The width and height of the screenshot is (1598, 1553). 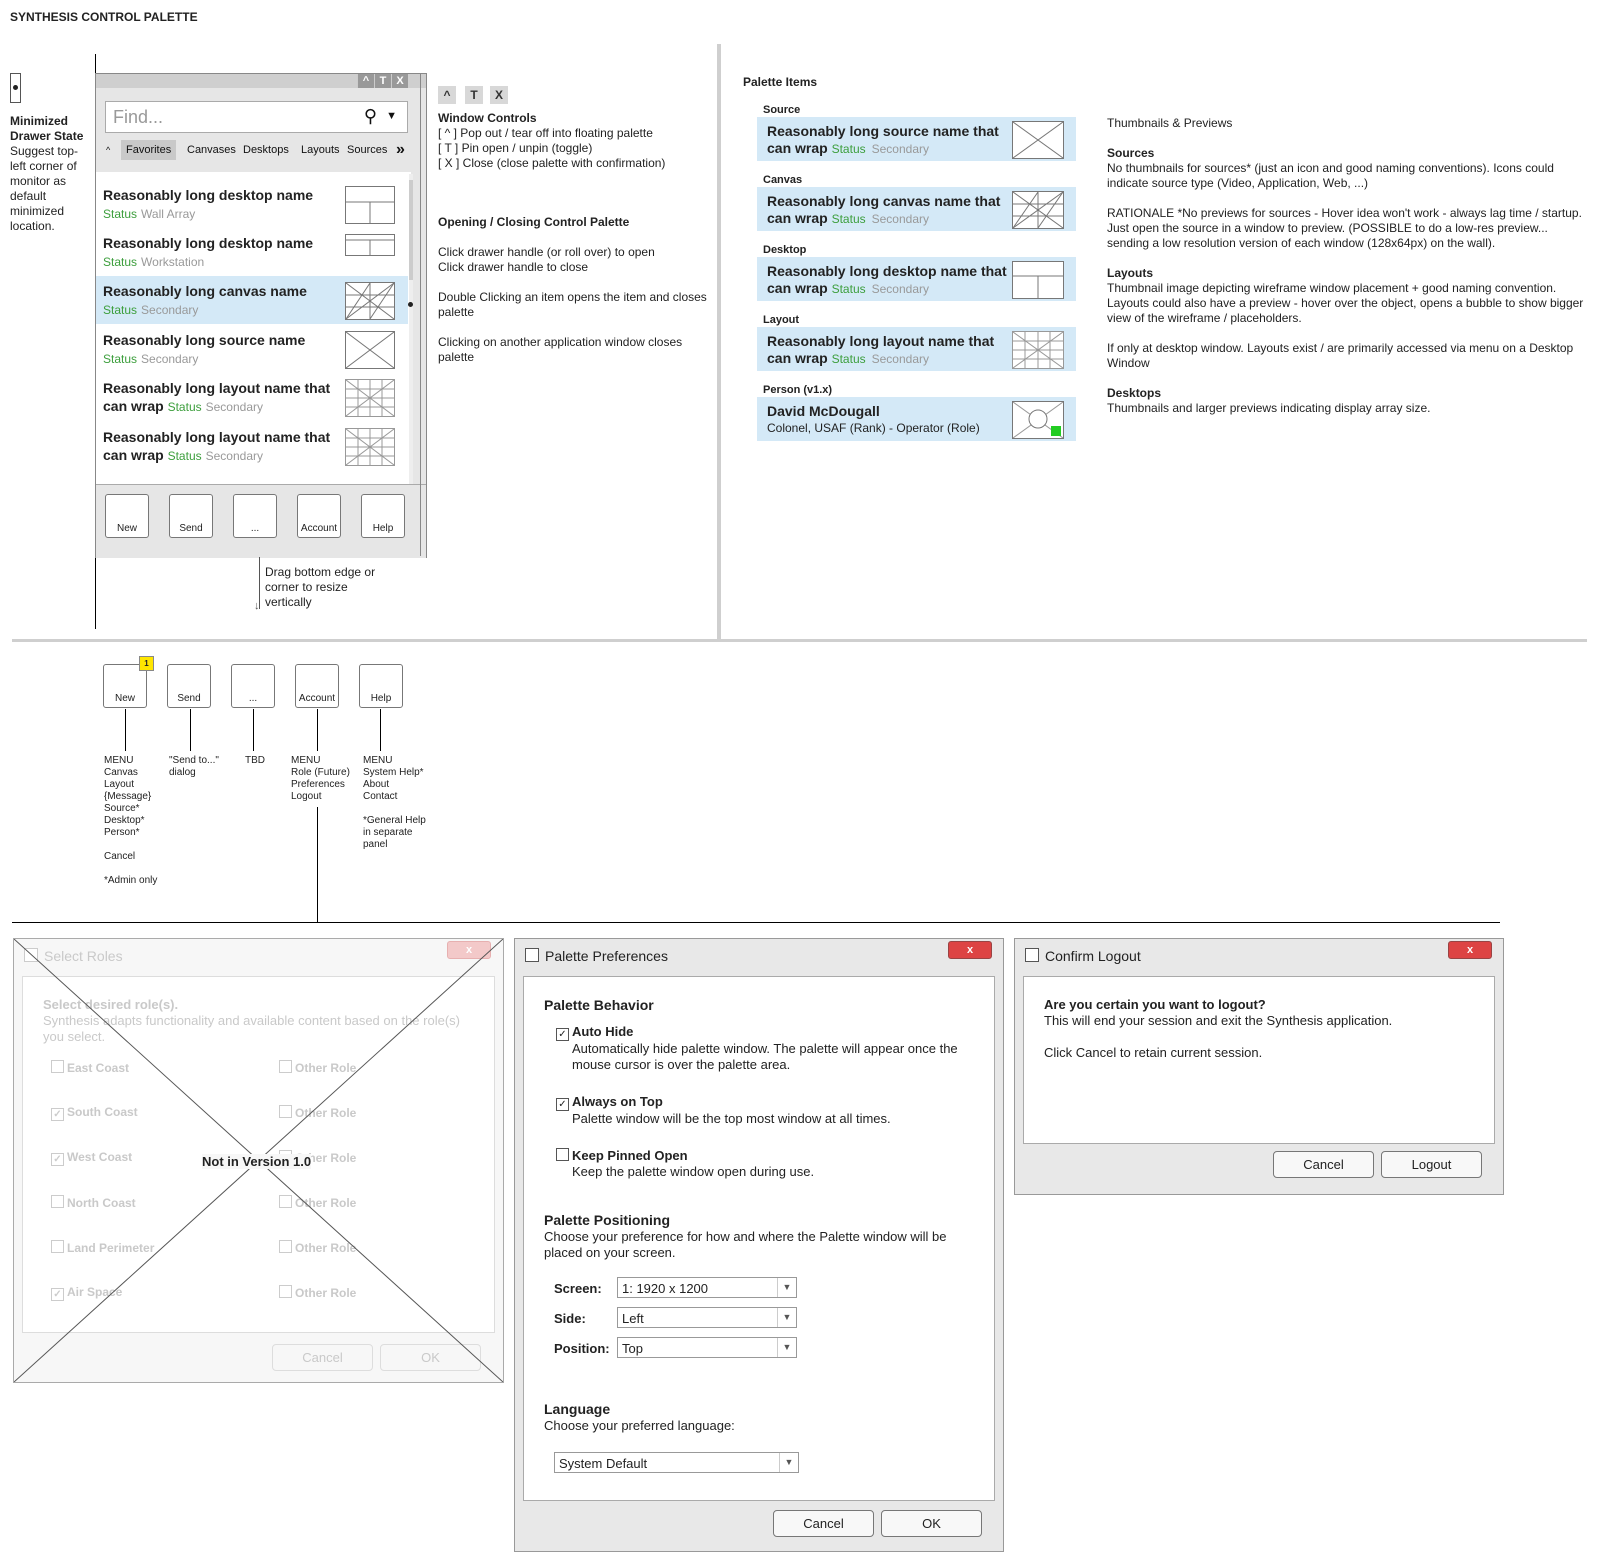 I want to click on side-label: Side:, so click(x=570, y=1318).